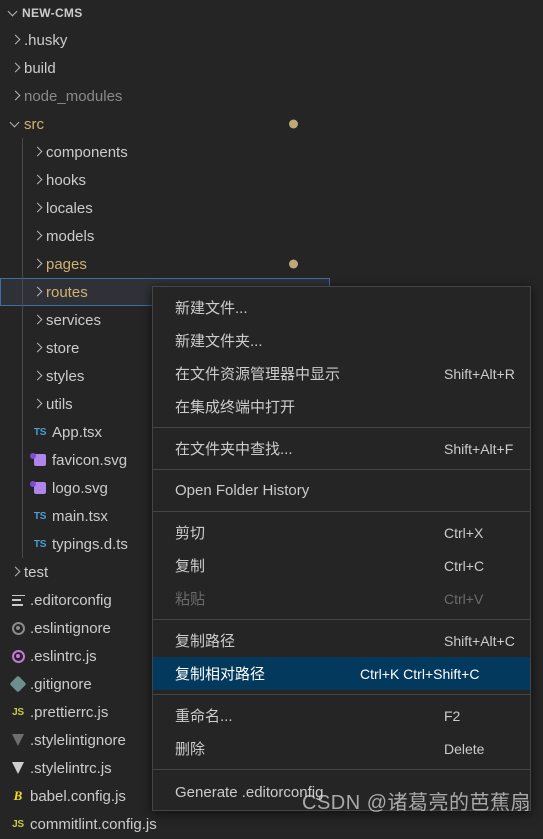 This screenshot has height=839, width=543. What do you see at coordinates (18, 795) in the screenshot?
I see `babel-icon: B` at bounding box center [18, 795].